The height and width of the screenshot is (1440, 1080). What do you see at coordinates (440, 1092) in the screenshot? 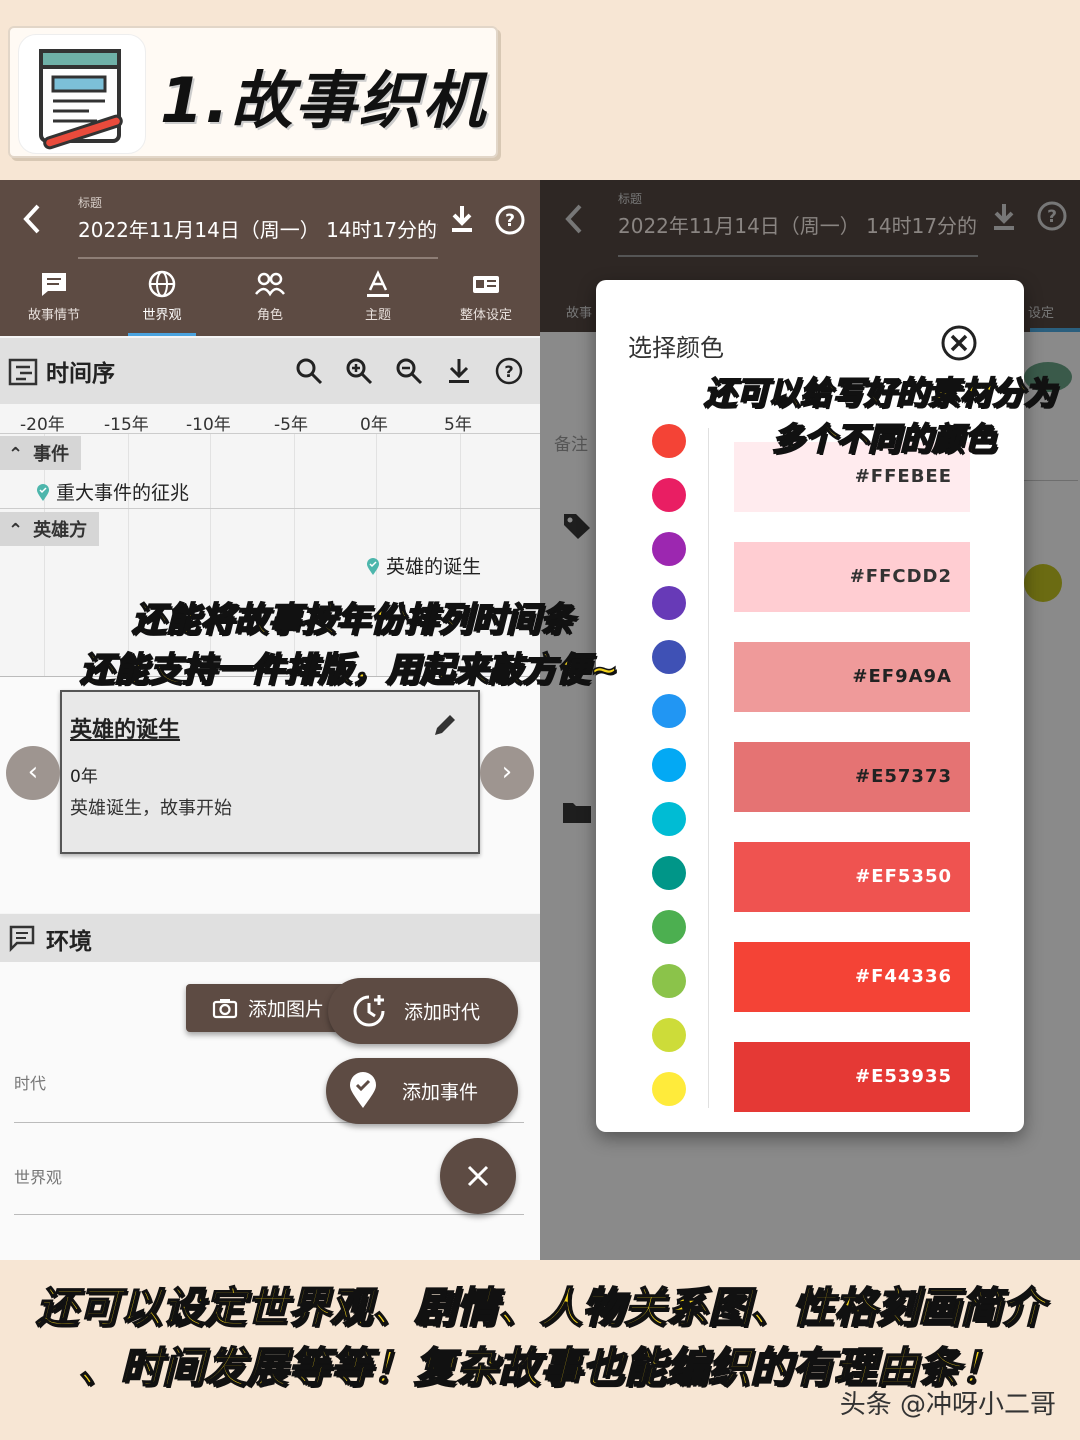
I see `add-event-label: 添加事件` at bounding box center [440, 1092].